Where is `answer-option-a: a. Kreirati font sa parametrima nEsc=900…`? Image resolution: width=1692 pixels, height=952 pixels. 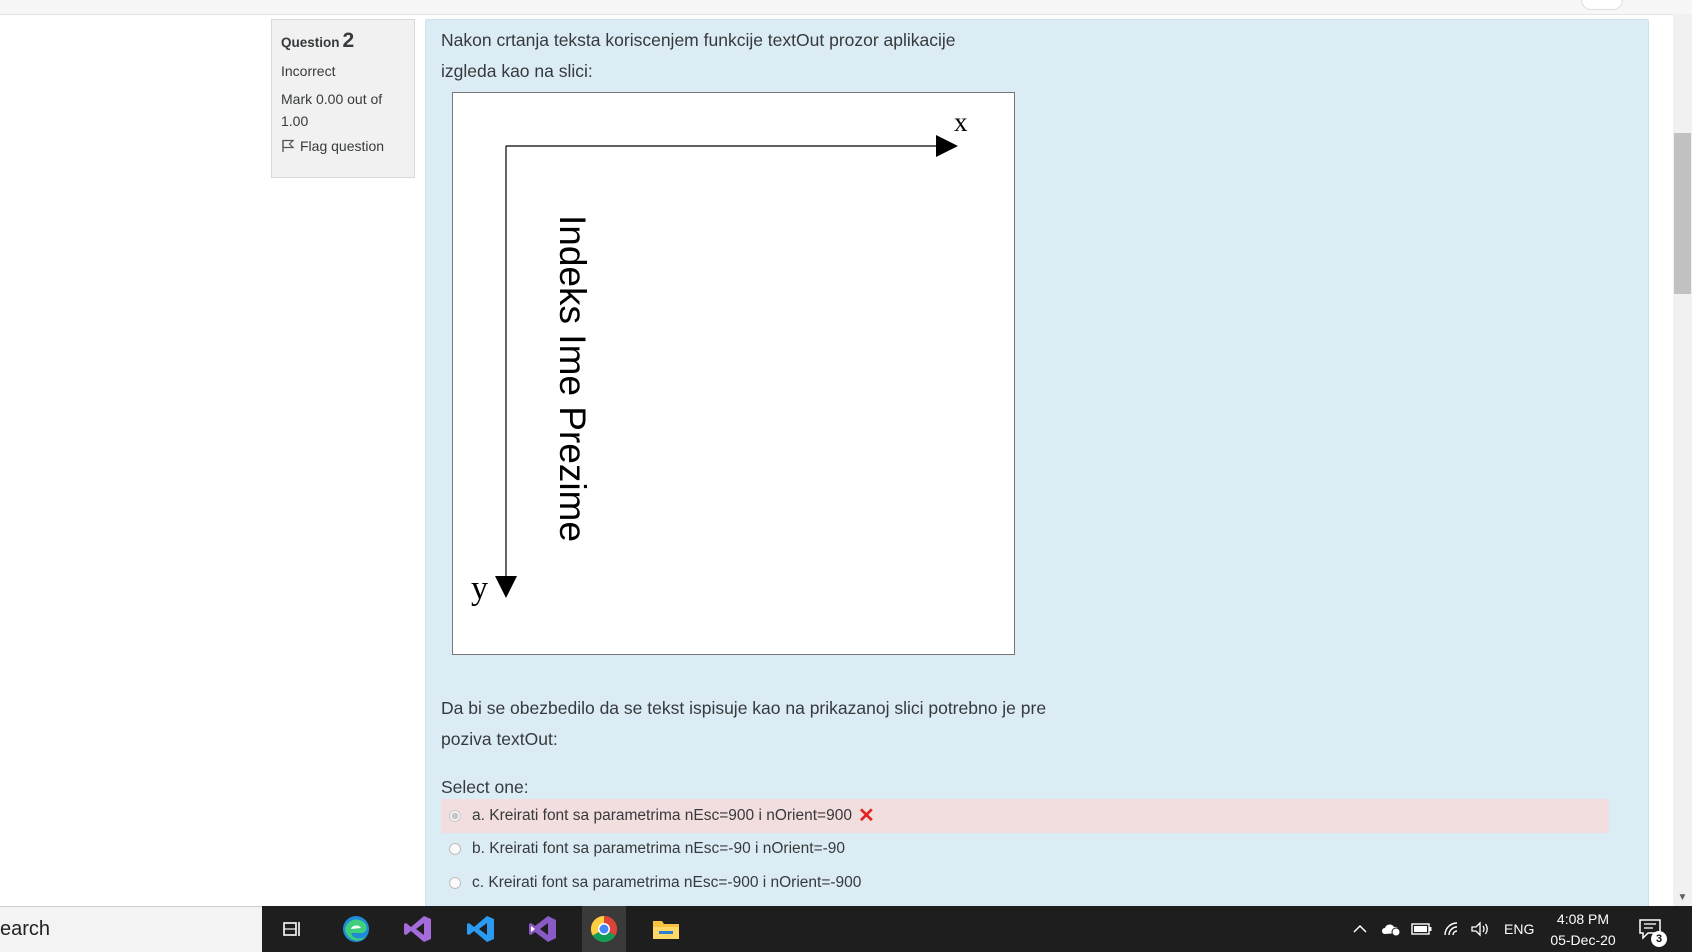
answer-option-a: a. Kreirati font sa parametrima nEsc=900… is located at coordinates (1025, 816).